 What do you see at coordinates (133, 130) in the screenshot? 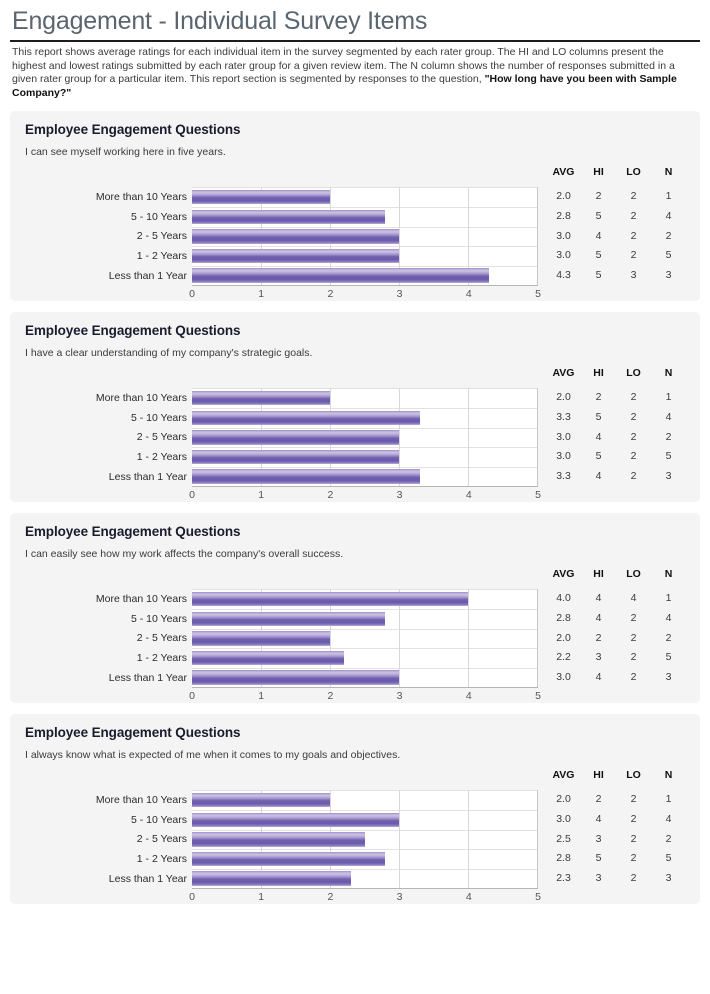
I see `card-title: Employee Engagement Questions` at bounding box center [133, 130].